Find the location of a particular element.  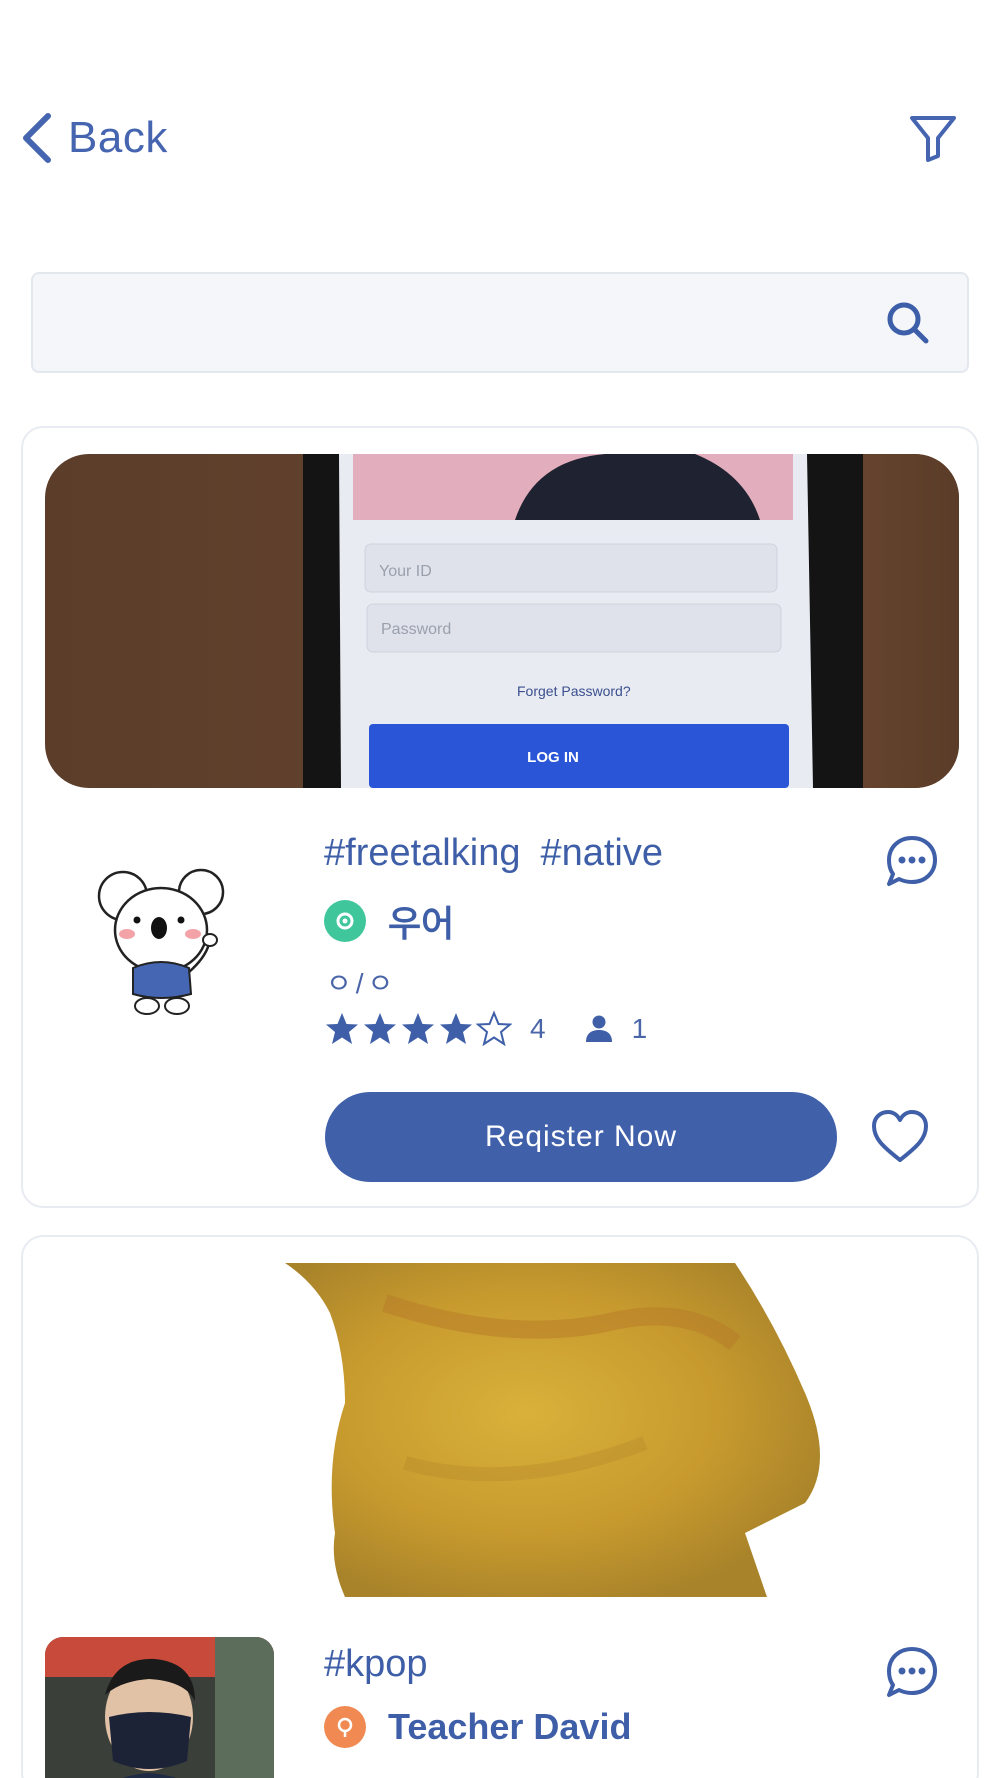

hero-login-text: LOG IN is located at coordinates (553, 757).